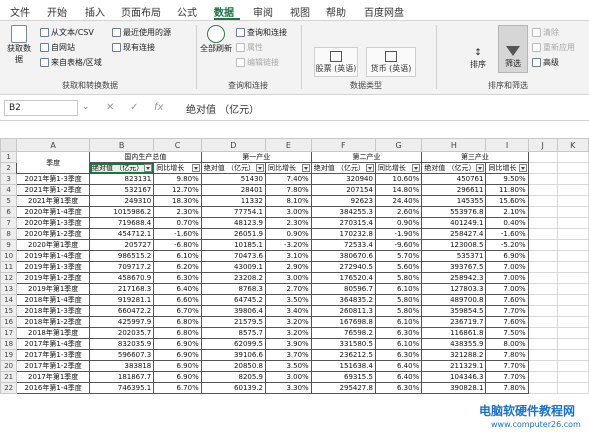 This screenshot has width=589, height=434. What do you see at coordinates (475, 157) in the screenshot?
I see `tertiary-industry-header: 第三产业` at bounding box center [475, 157].